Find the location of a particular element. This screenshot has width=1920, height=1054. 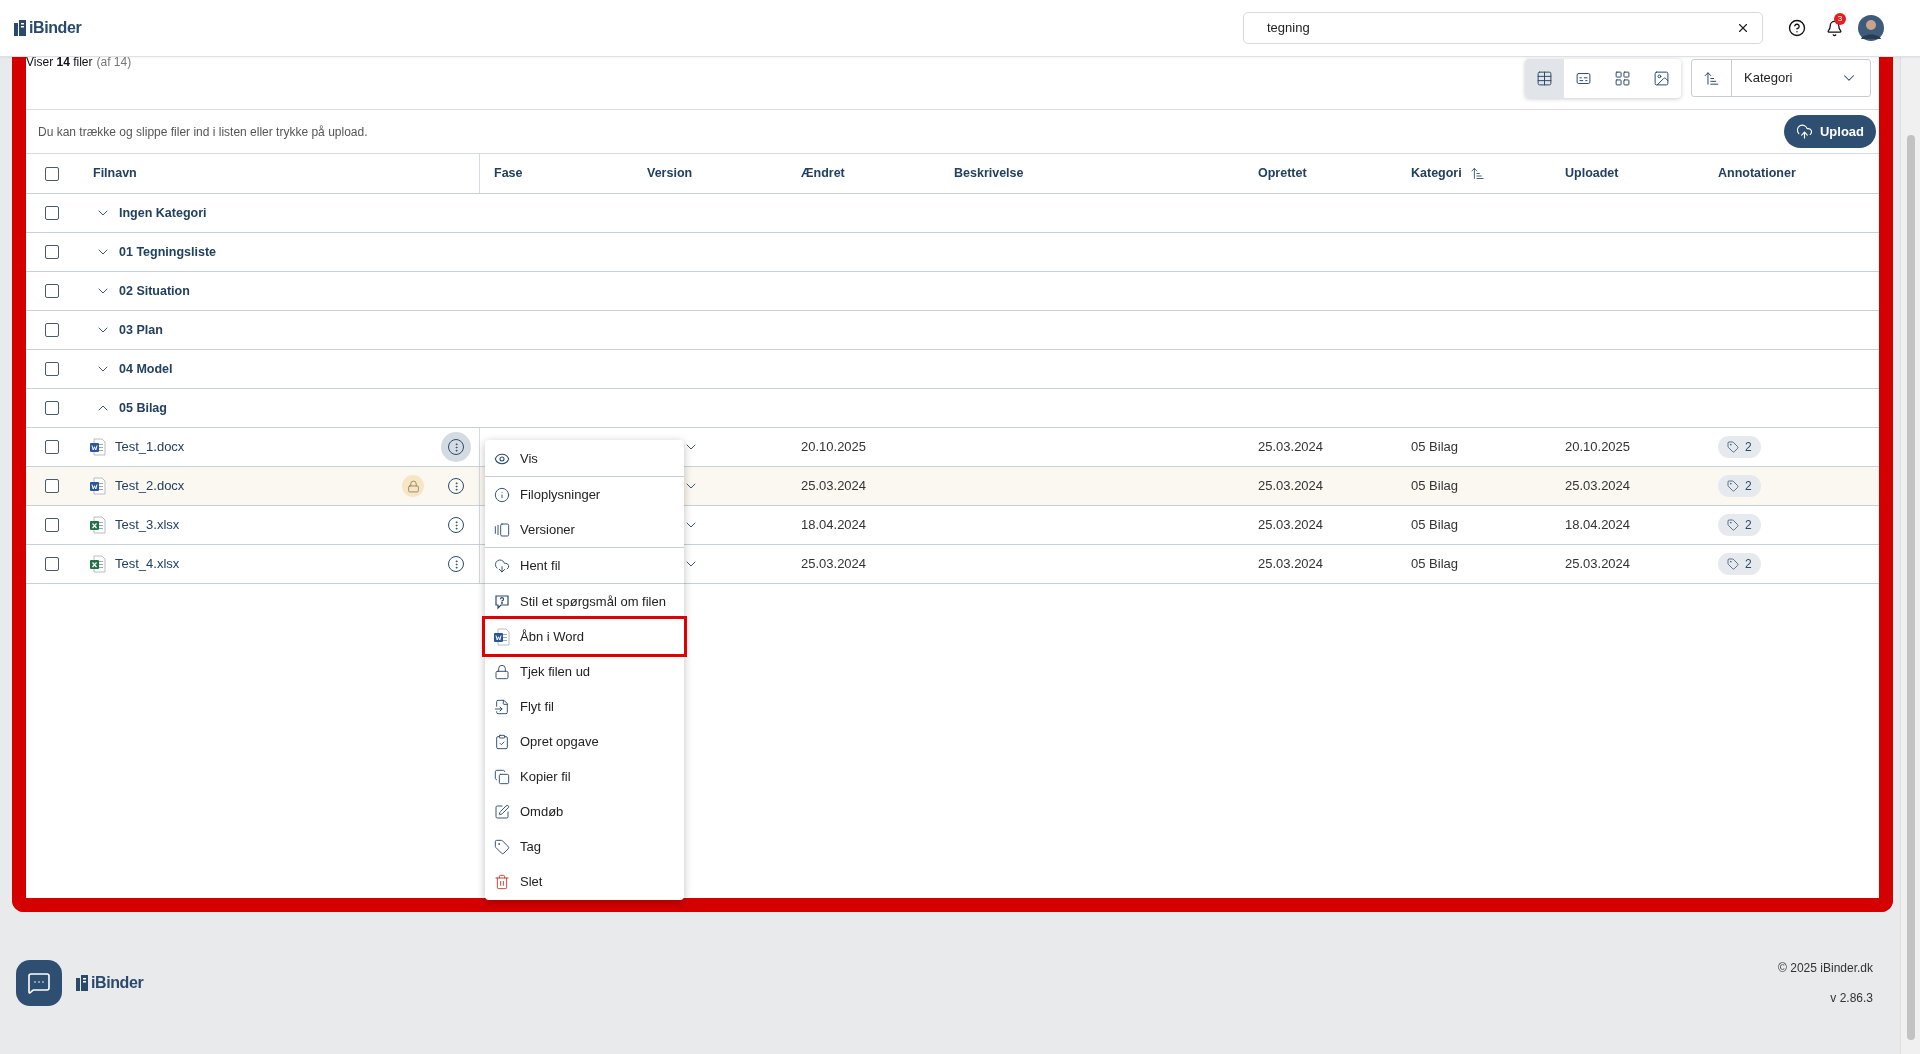

menu-item: Åbn i Word is located at coordinates (584, 636).